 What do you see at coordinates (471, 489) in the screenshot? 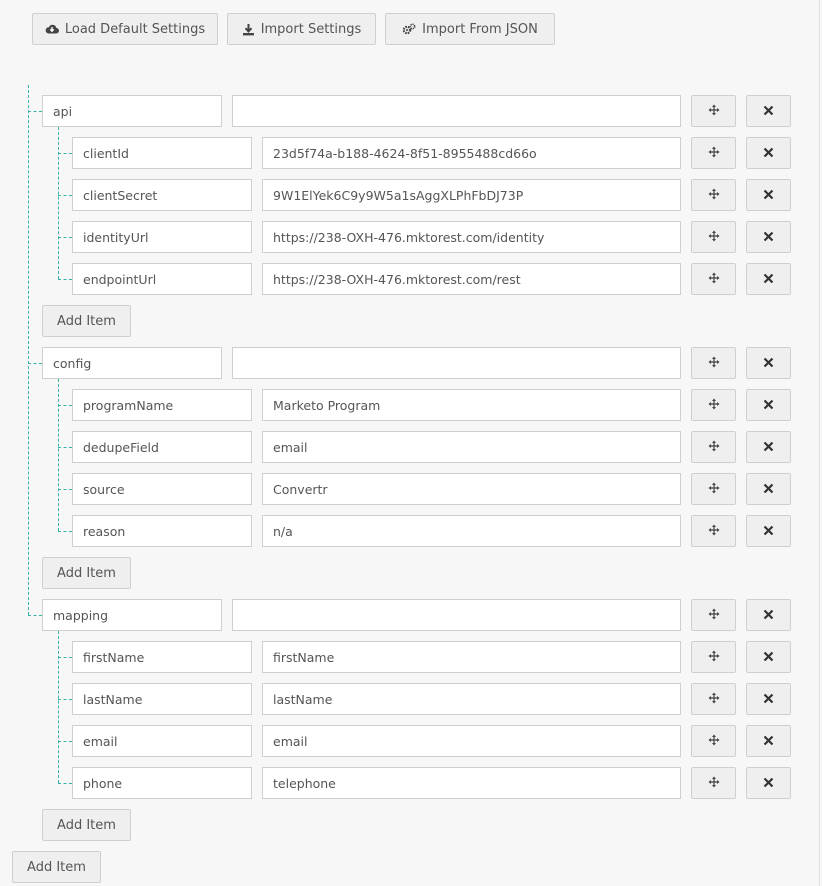
I see `item-value-field: Convertr` at bounding box center [471, 489].